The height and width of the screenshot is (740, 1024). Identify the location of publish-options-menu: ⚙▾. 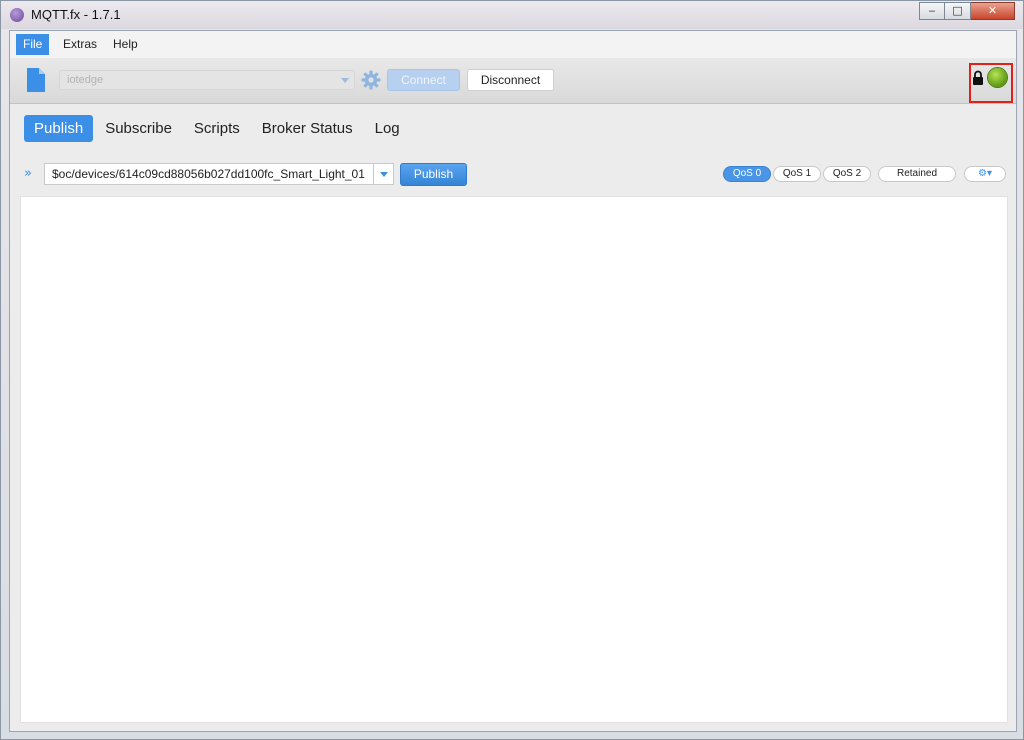
(985, 174).